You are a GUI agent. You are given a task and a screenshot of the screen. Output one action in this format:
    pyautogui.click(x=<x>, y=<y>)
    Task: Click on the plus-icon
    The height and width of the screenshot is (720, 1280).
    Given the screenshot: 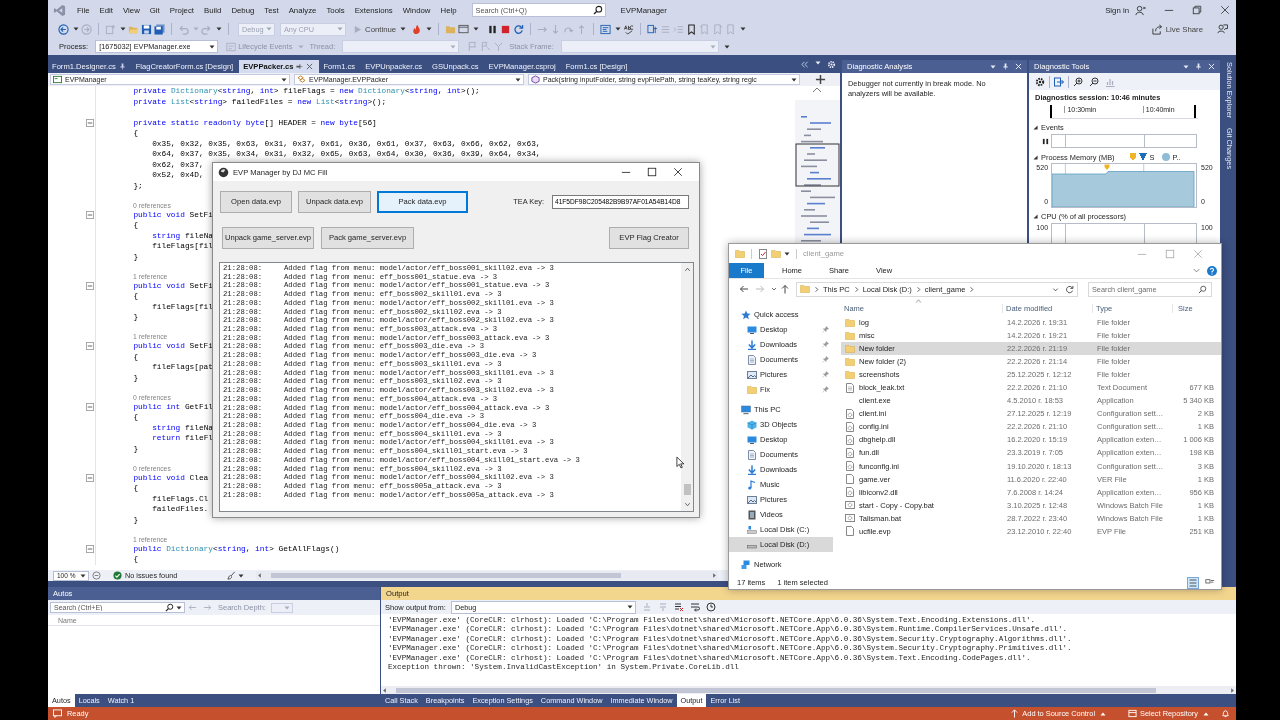 What is the action you would take?
    pyautogui.click(x=820, y=79)
    